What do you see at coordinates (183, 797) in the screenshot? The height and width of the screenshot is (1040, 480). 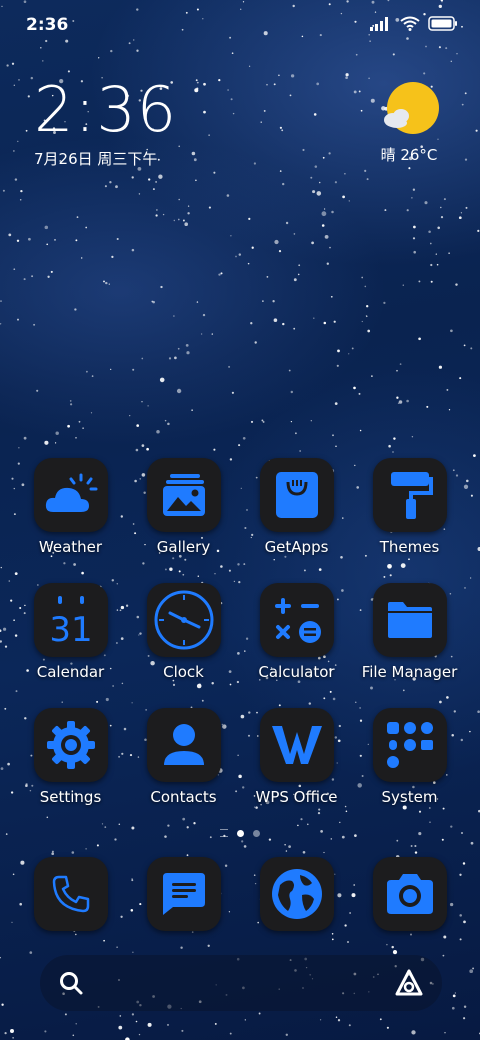 I see `app-label: Contacts` at bounding box center [183, 797].